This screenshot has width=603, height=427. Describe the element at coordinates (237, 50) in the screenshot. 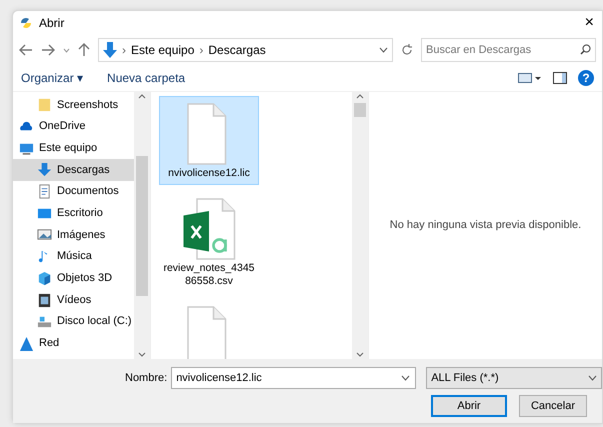

I see `path-segment: Descargas` at that location.